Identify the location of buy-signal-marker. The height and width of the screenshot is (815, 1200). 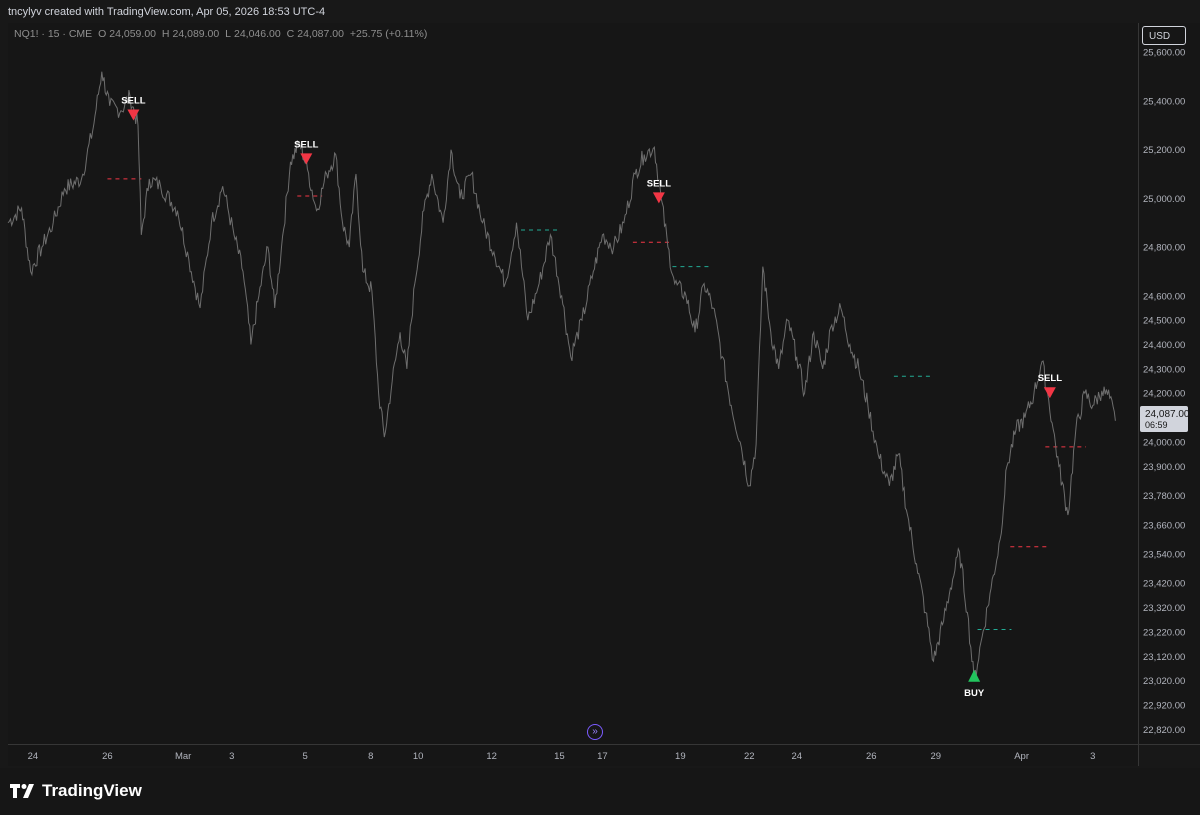
(974, 675).